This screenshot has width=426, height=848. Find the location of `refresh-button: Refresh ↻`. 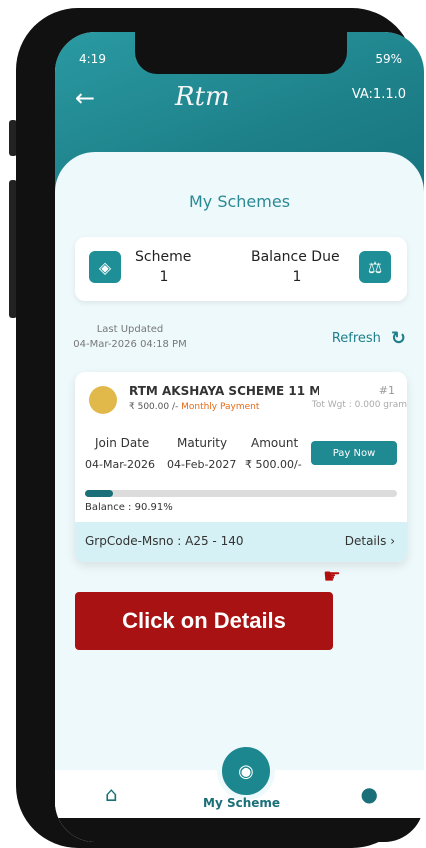

refresh-button: Refresh ↻ is located at coordinates (369, 338).